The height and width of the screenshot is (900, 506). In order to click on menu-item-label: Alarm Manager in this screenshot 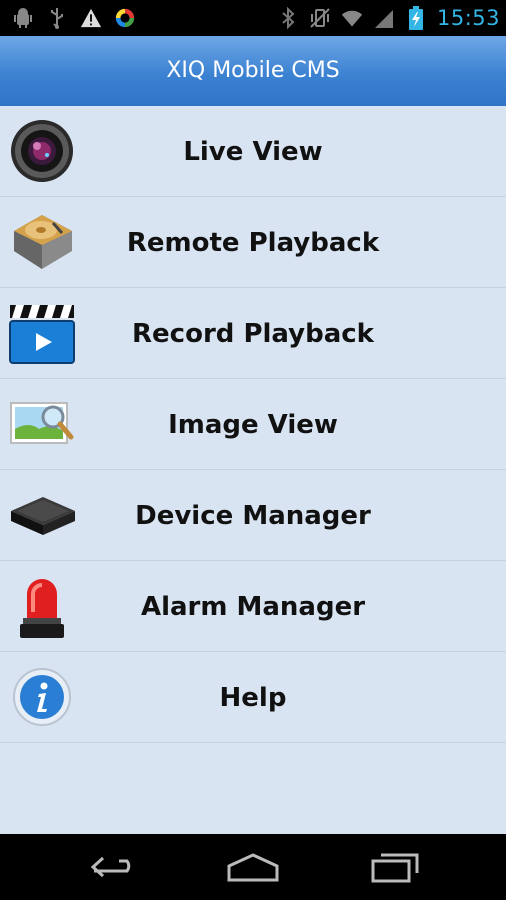, I will do `click(253, 607)`.